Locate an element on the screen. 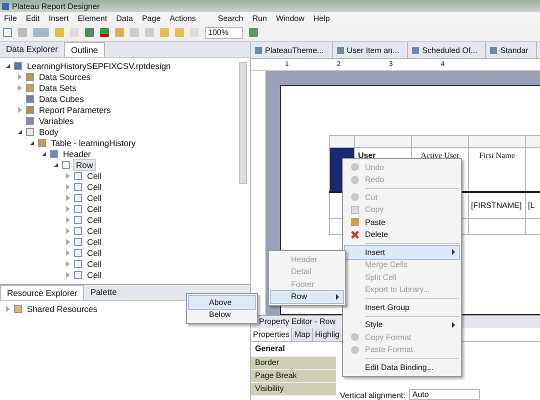  toolbar-icon is located at coordinates (253, 32).